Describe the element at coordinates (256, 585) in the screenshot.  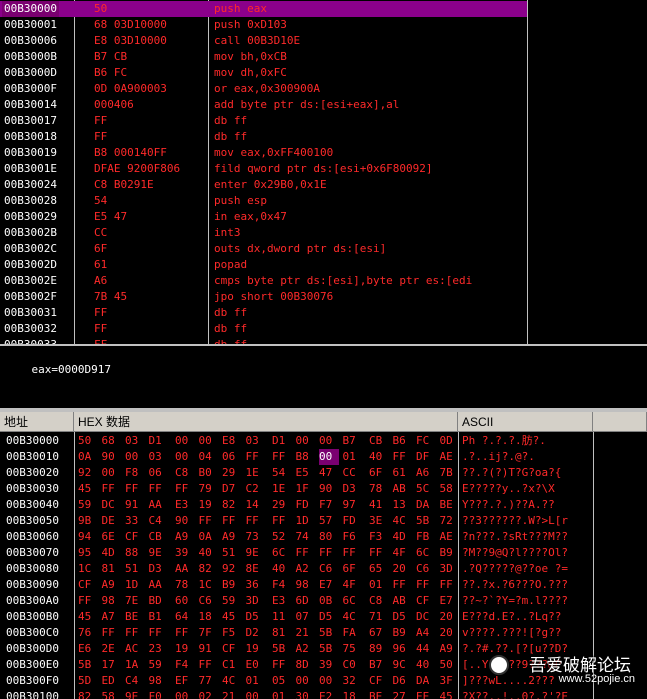
I see `hex-byte: 36` at that location.